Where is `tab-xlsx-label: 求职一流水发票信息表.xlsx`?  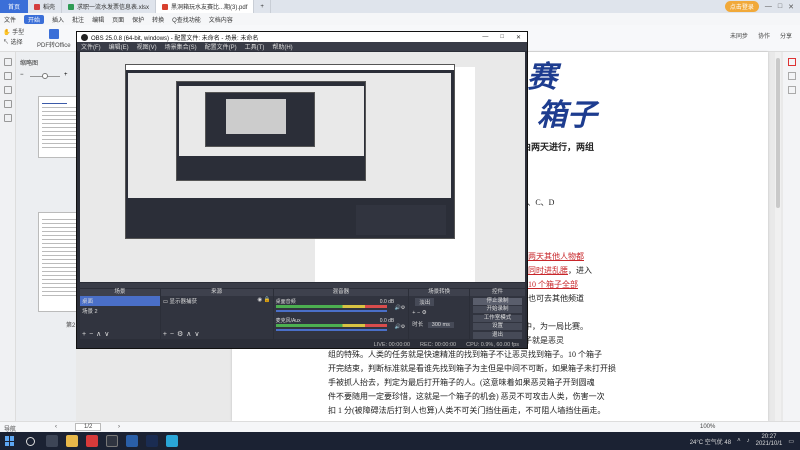 tab-xlsx-label: 求职一流水发票信息表.xlsx is located at coordinates (113, 8).